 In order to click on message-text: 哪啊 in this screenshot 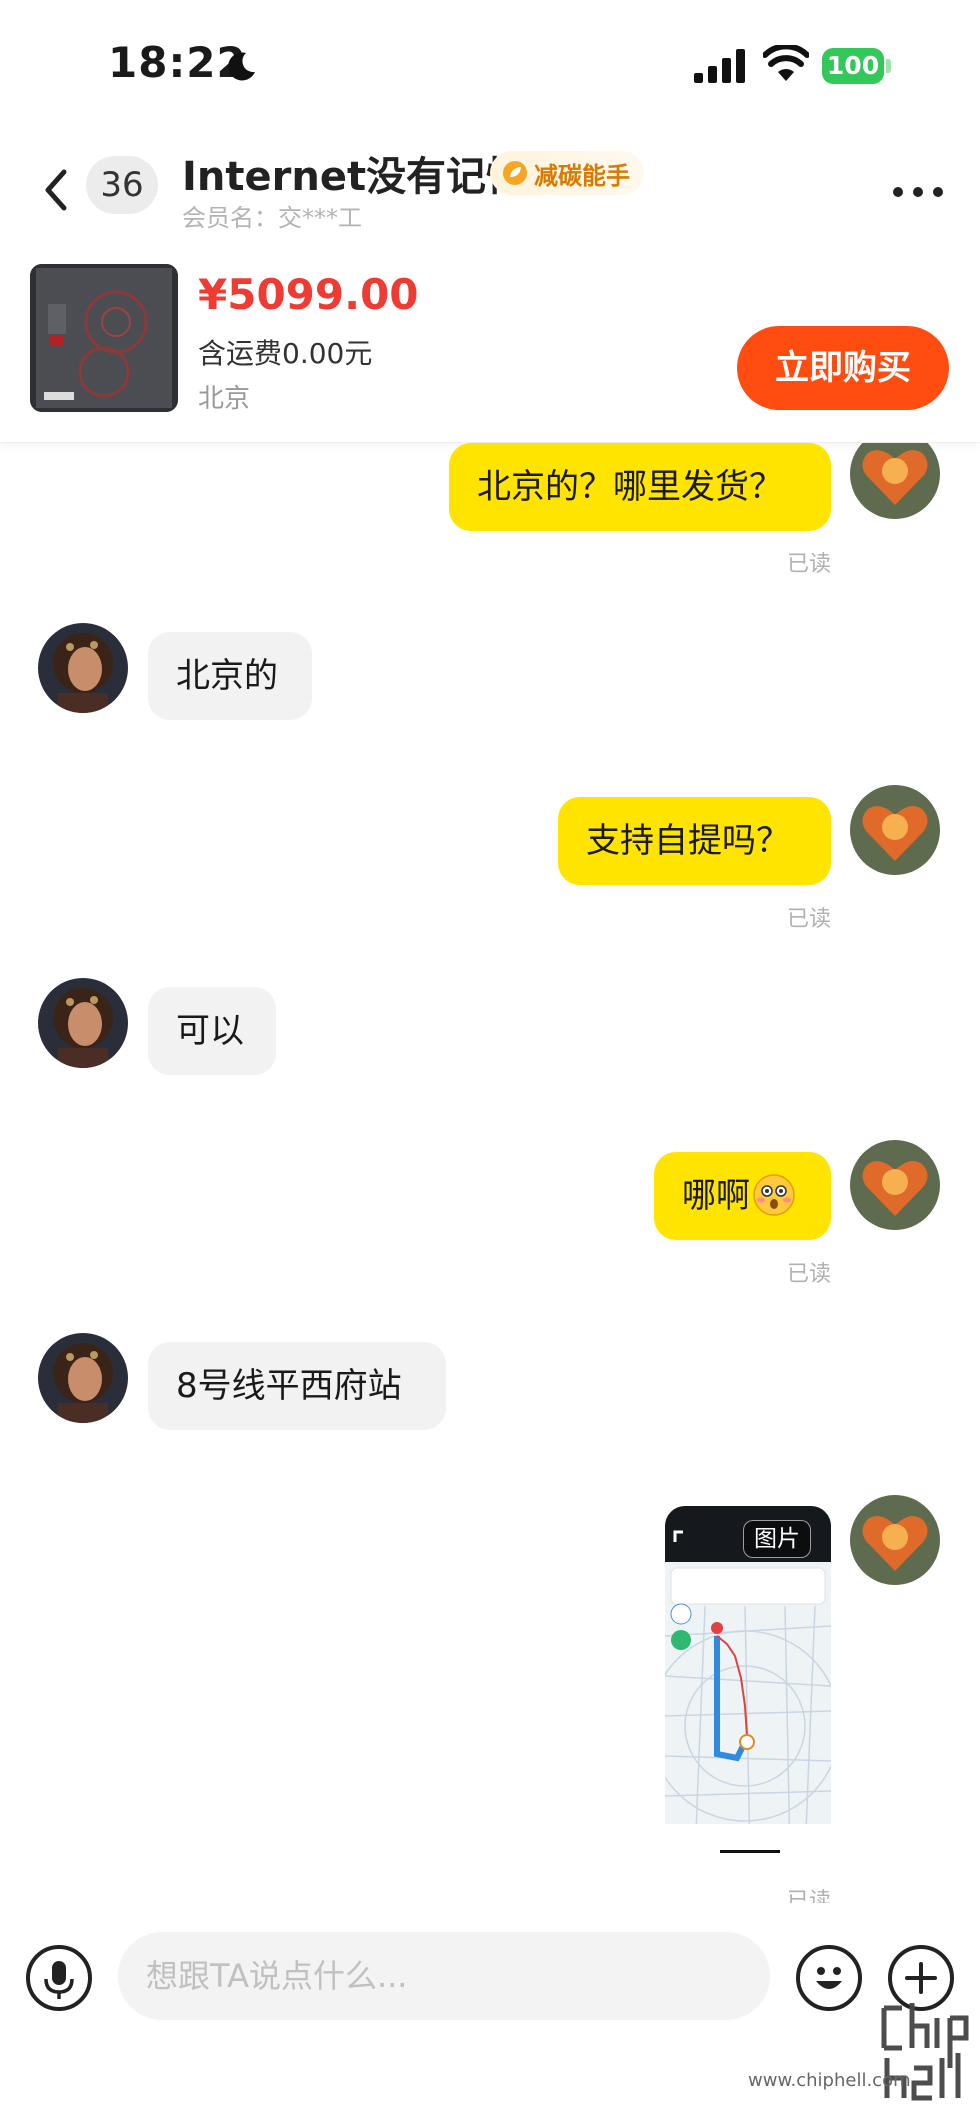, I will do `click(716, 1196)`.